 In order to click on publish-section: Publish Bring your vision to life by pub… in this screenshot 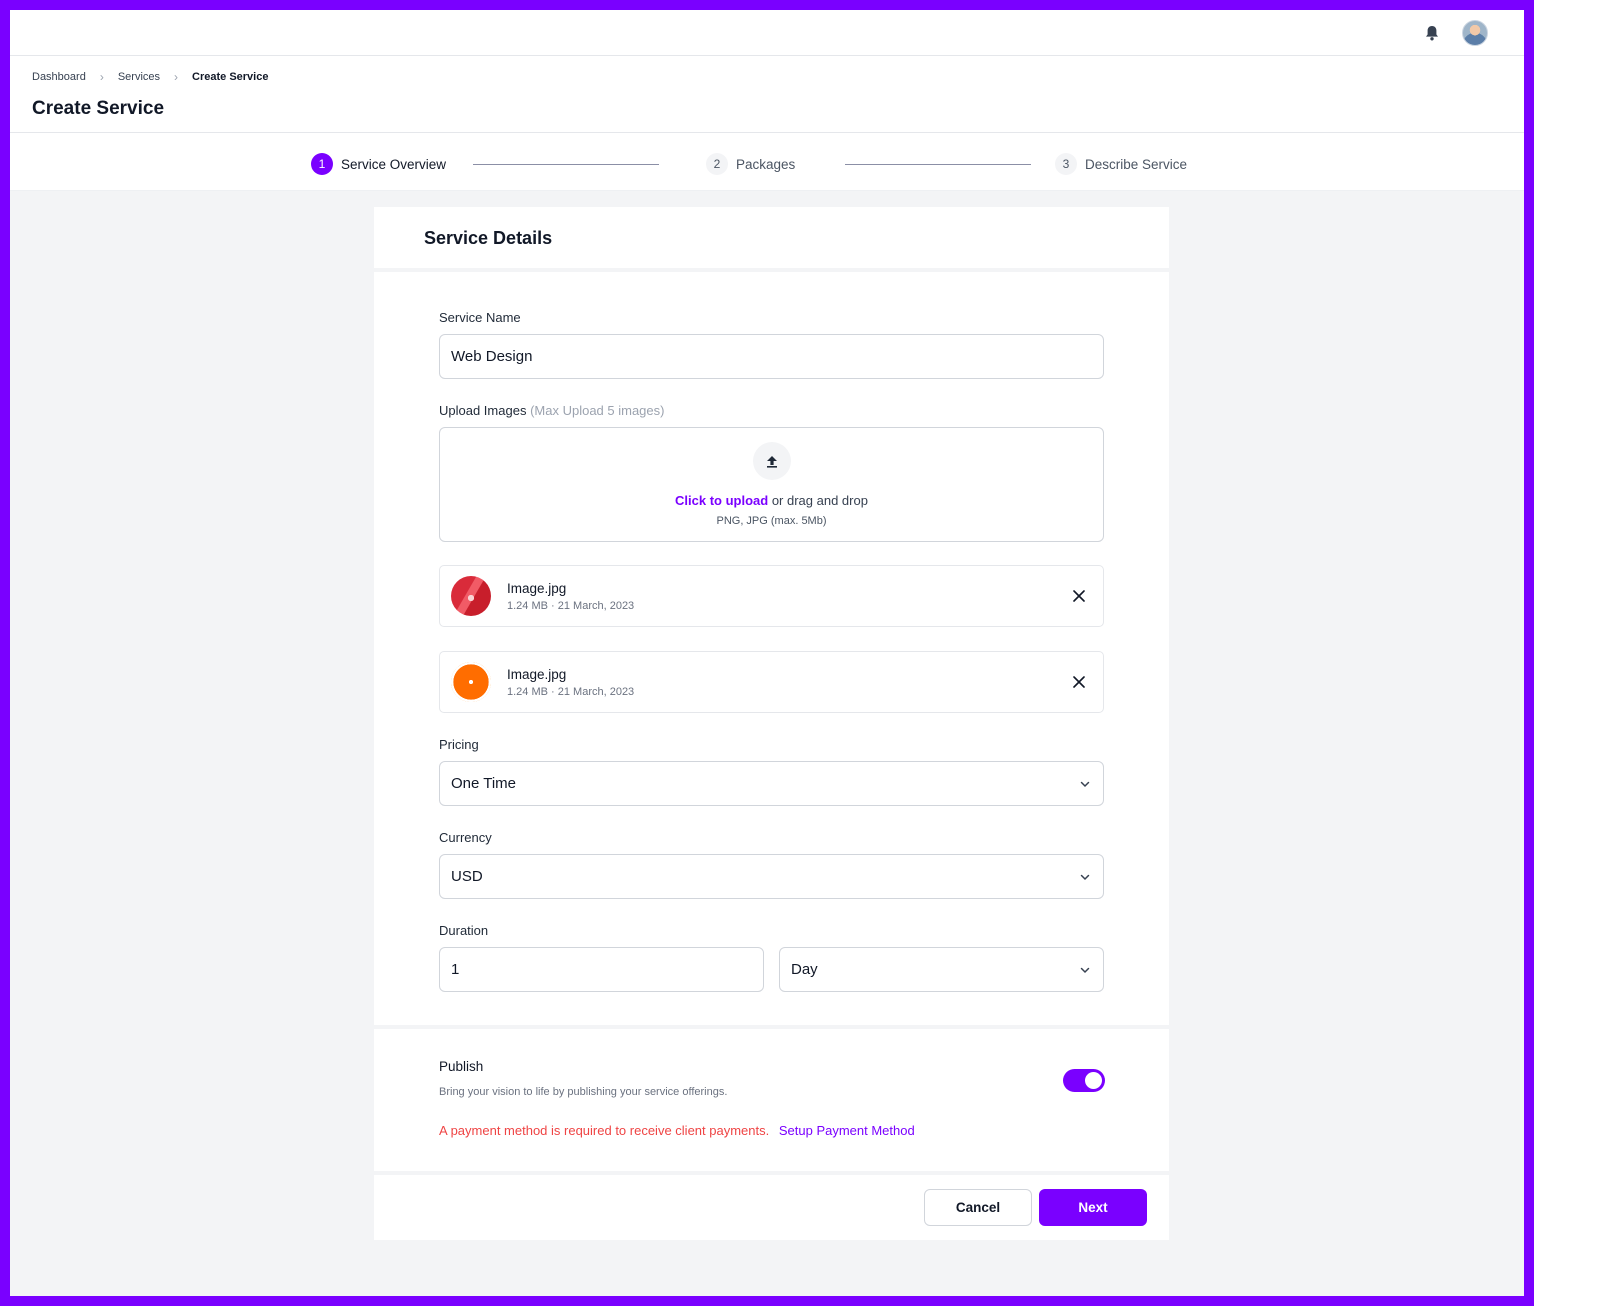, I will do `click(771, 1100)`.